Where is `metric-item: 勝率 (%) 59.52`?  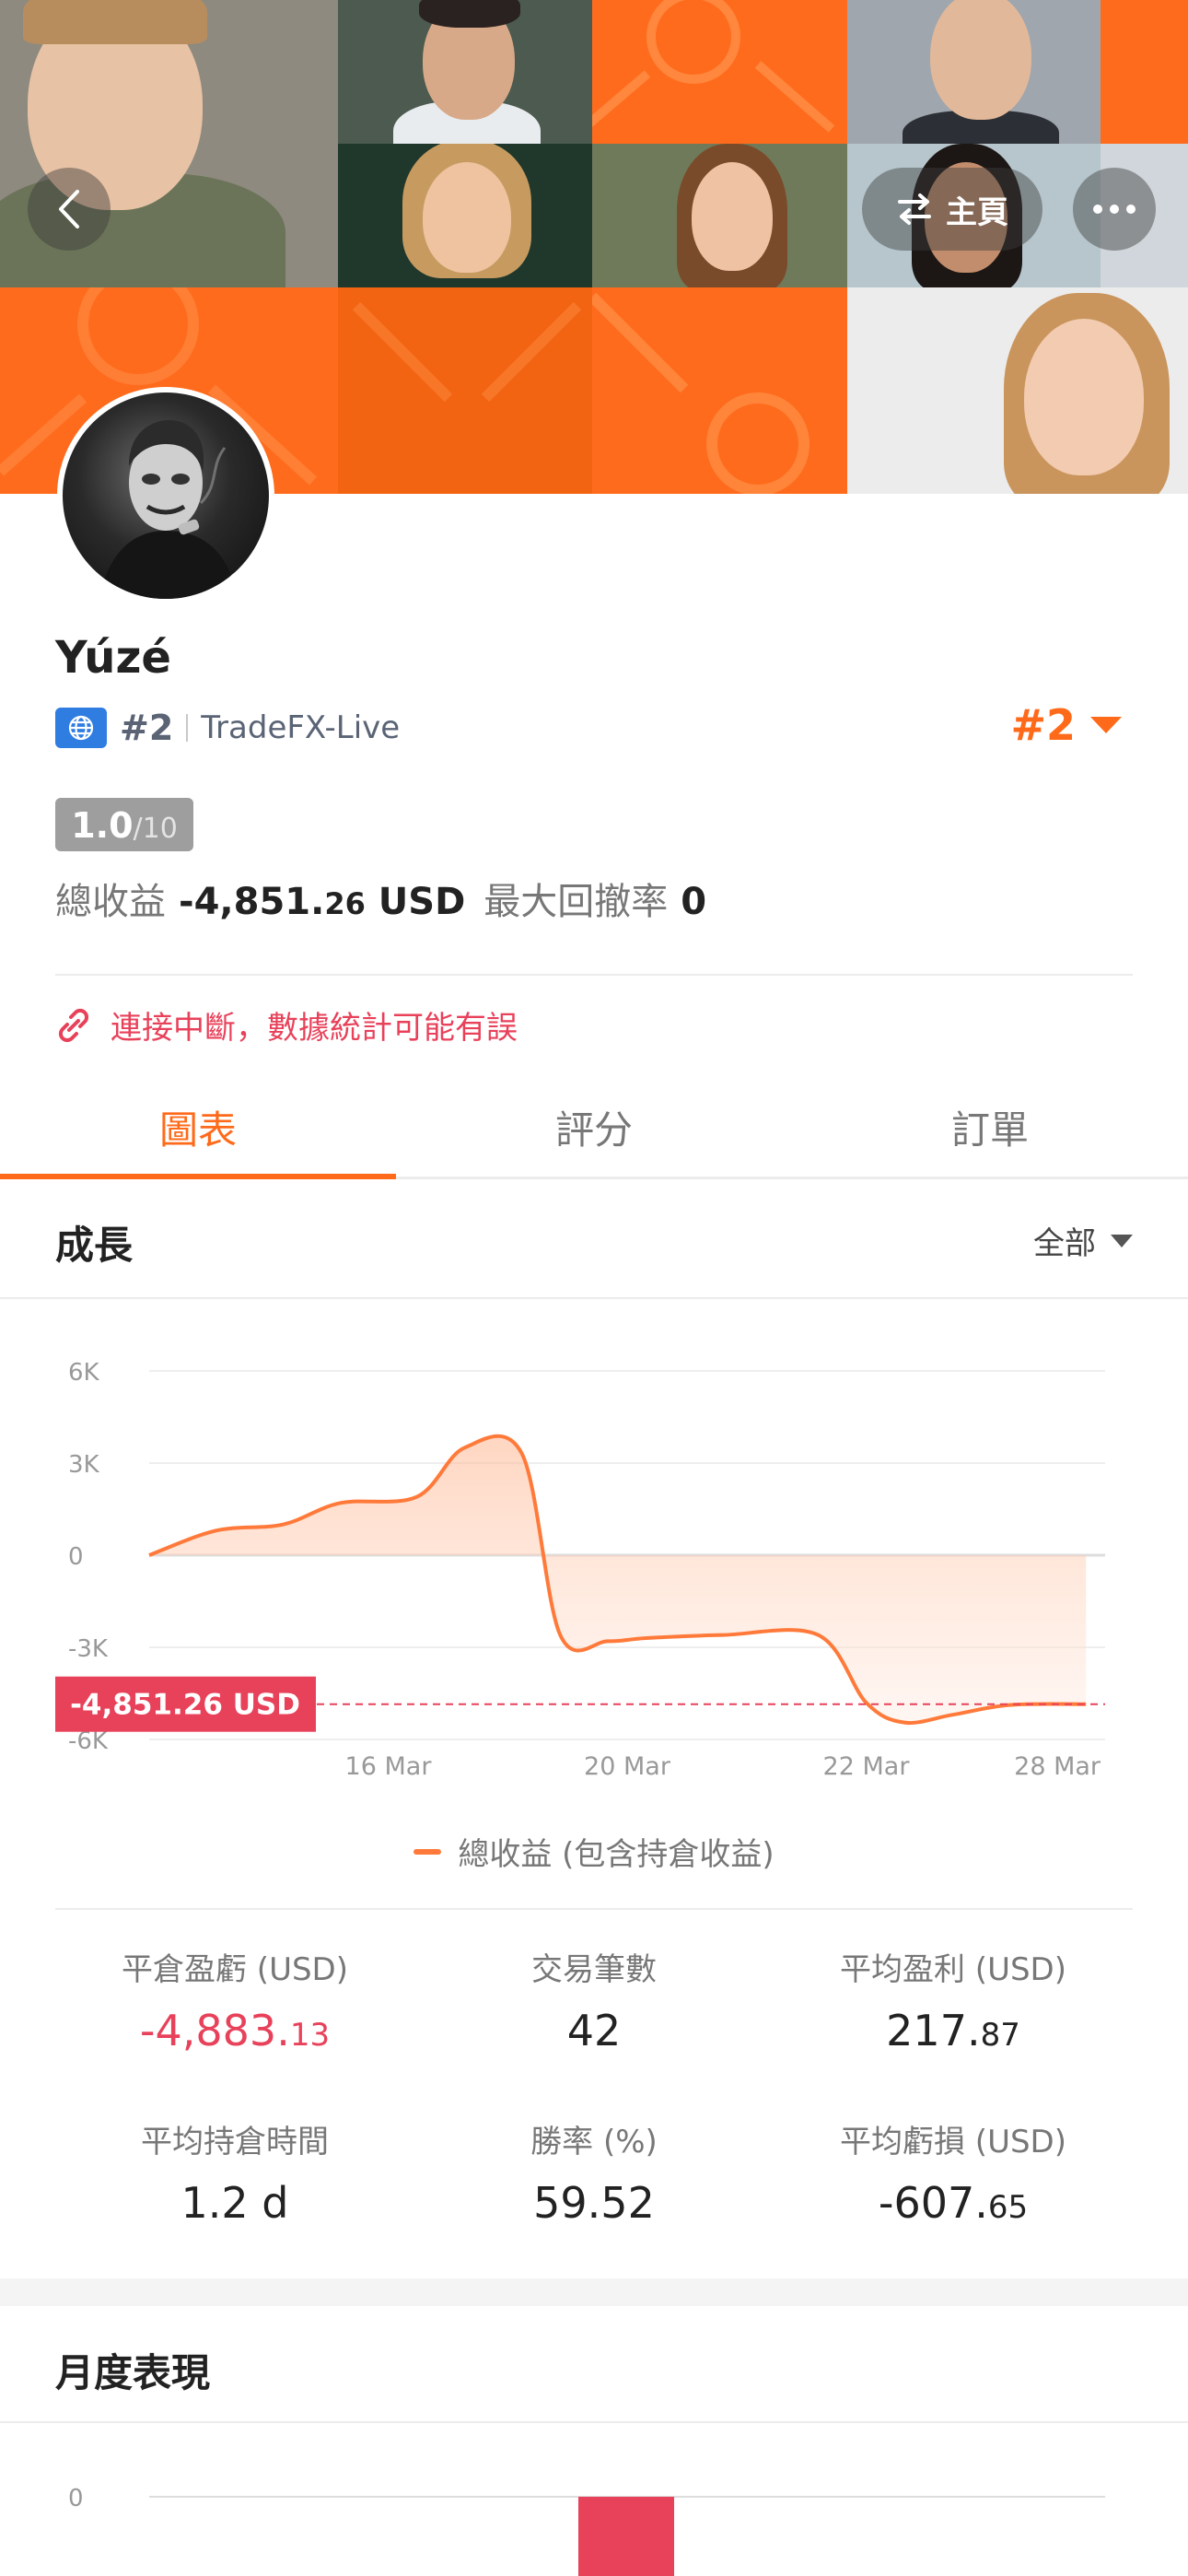
metric-item: 勝率 (%) 59.52 is located at coordinates (594, 2172).